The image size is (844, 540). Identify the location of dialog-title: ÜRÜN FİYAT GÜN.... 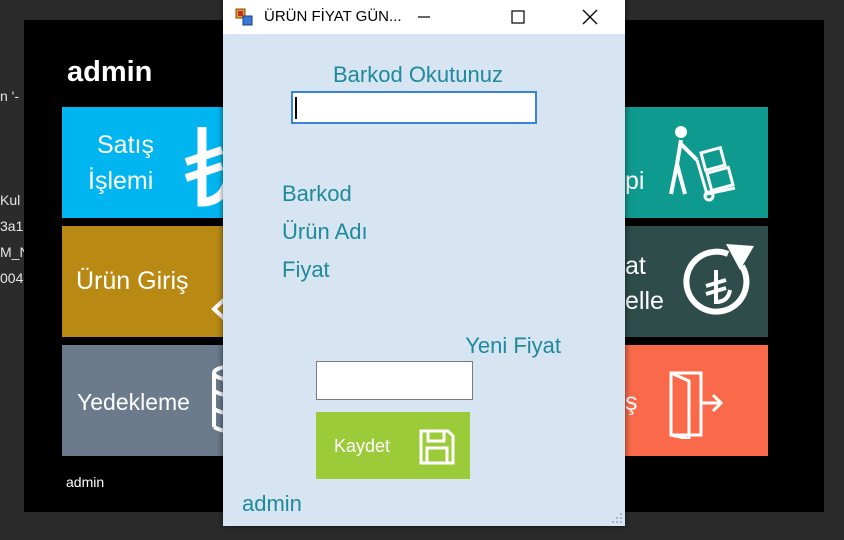
(333, 16).